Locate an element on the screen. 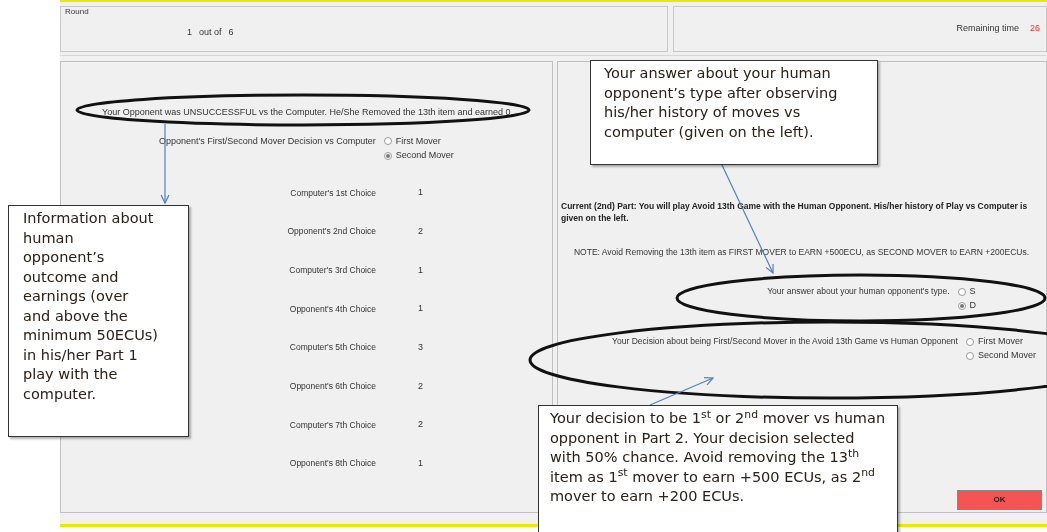 Image resolution: width=1047 pixels, height=532 pixels. round-total: 6 is located at coordinates (231, 32).